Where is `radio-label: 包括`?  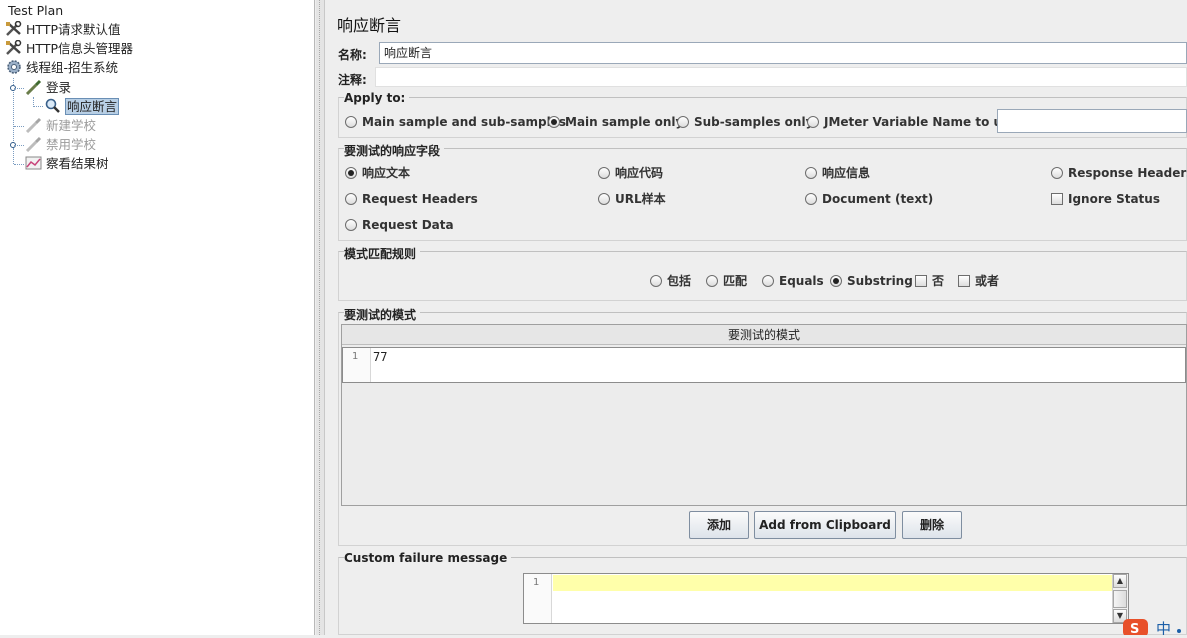
radio-label: 包括 is located at coordinates (679, 281).